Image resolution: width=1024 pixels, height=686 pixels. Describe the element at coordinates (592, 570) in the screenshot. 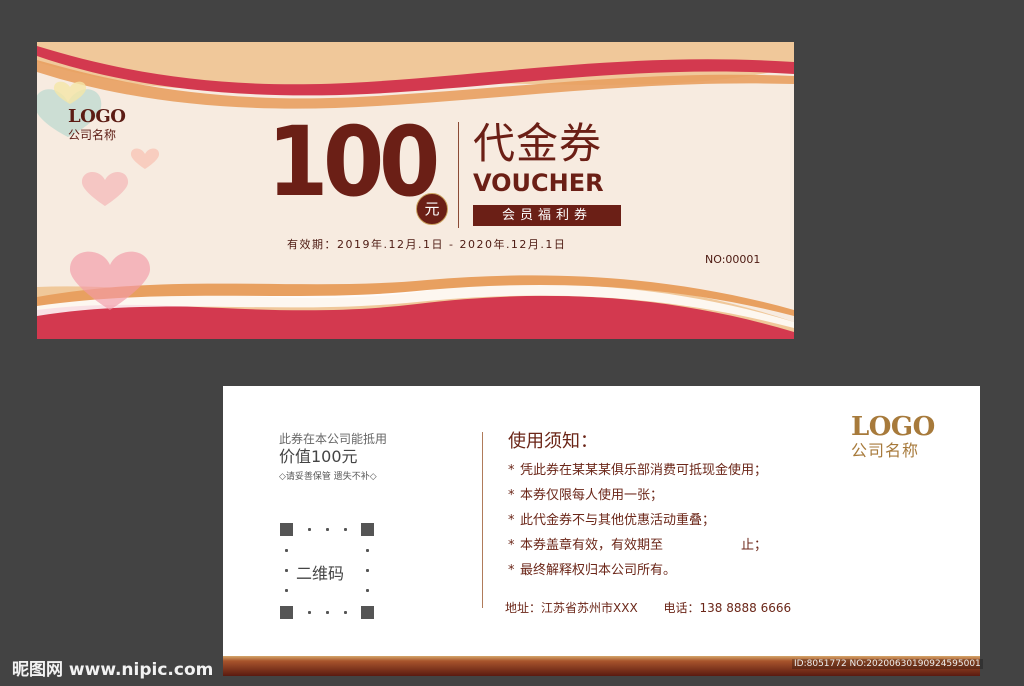

I see `rule-item: * 最终解释权归本公司所有。` at that location.